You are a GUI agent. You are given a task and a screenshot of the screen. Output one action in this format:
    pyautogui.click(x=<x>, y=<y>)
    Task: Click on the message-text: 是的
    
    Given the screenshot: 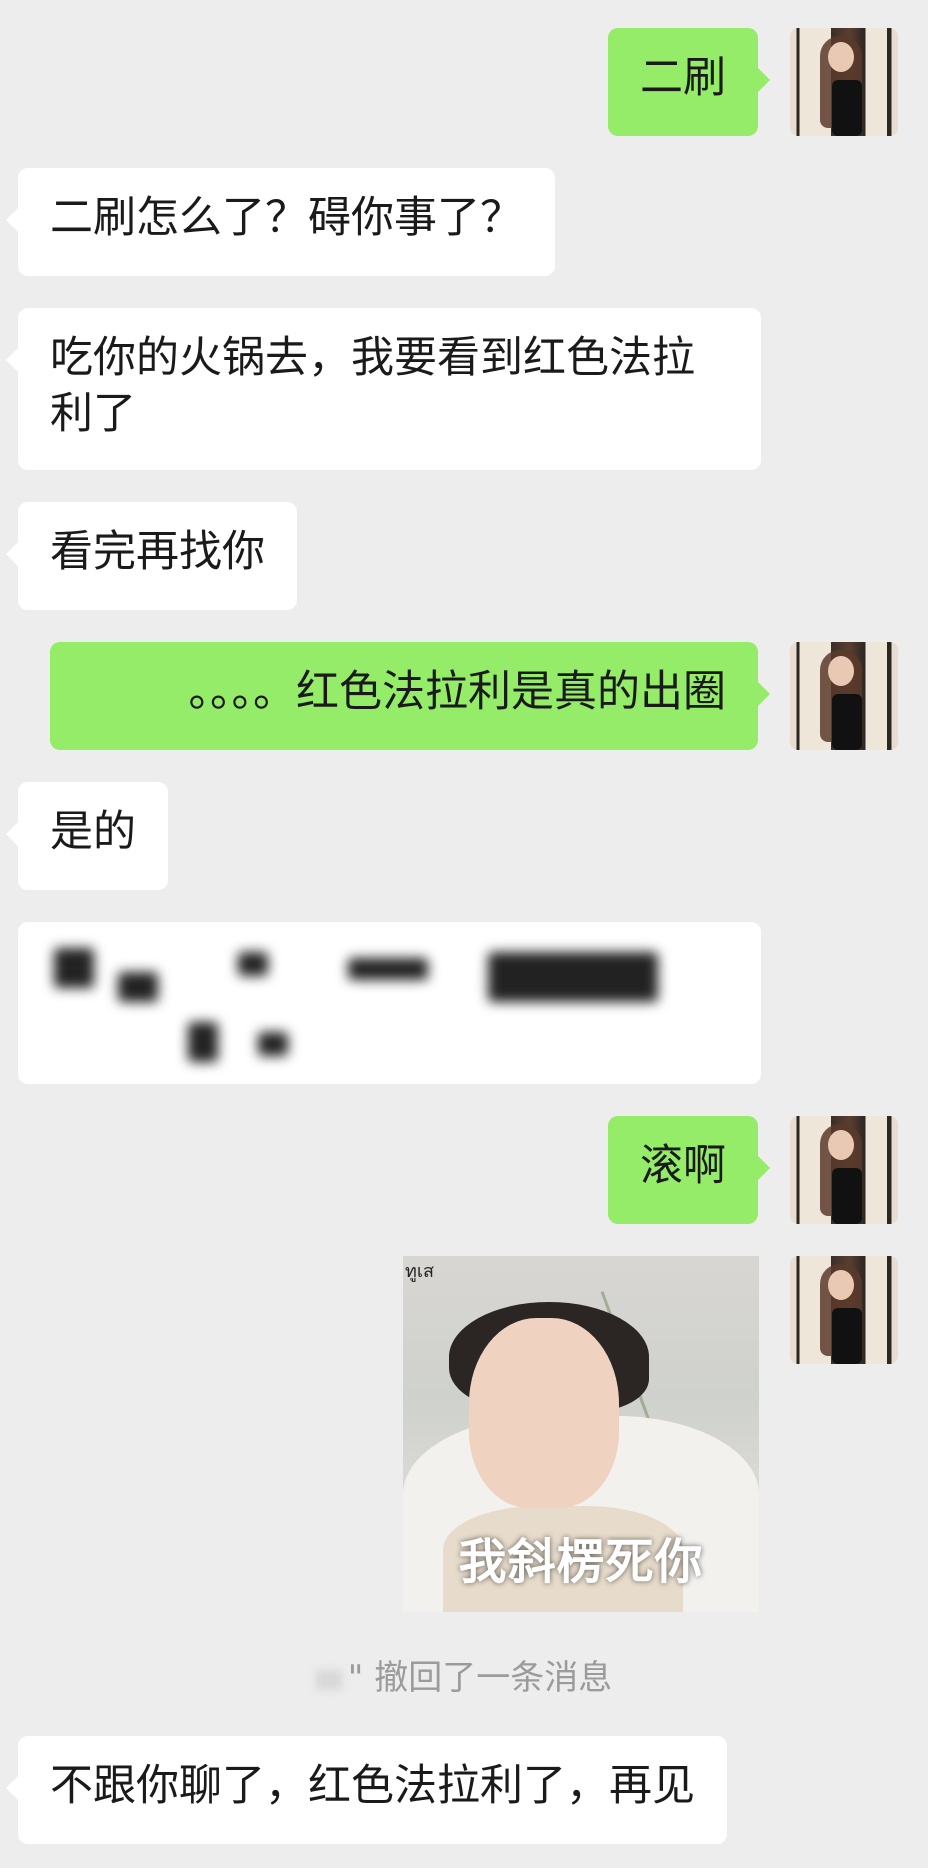 What is the action you would take?
    pyautogui.click(x=93, y=832)
    